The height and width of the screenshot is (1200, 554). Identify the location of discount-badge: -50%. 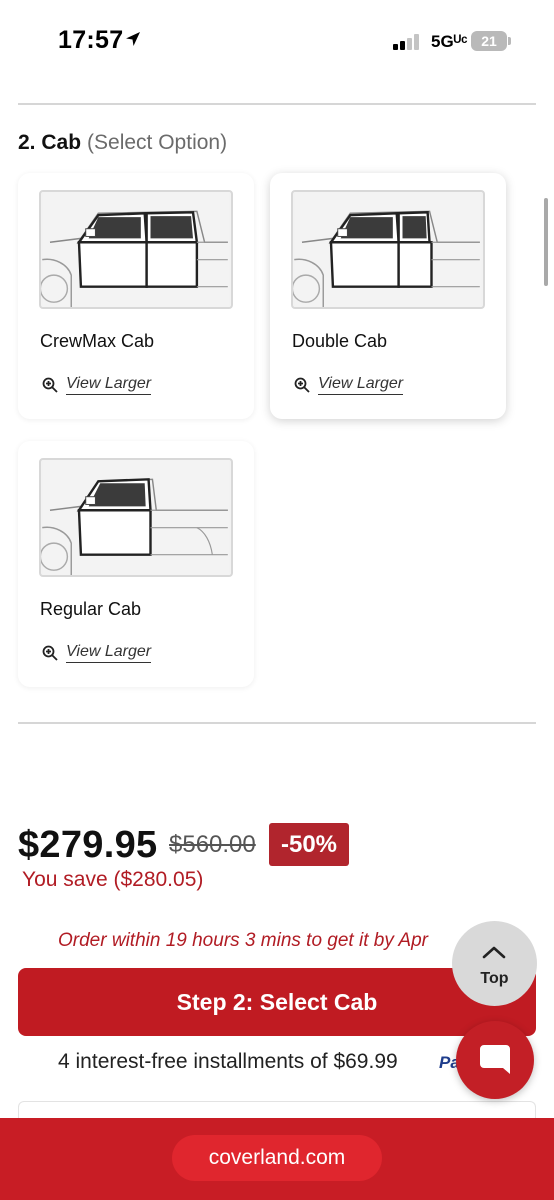
(309, 844).